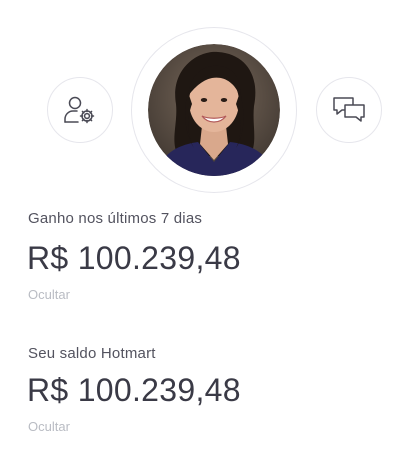  What do you see at coordinates (115, 218) in the screenshot?
I see `earnings-label: Ganho nos últimos 7 dias` at bounding box center [115, 218].